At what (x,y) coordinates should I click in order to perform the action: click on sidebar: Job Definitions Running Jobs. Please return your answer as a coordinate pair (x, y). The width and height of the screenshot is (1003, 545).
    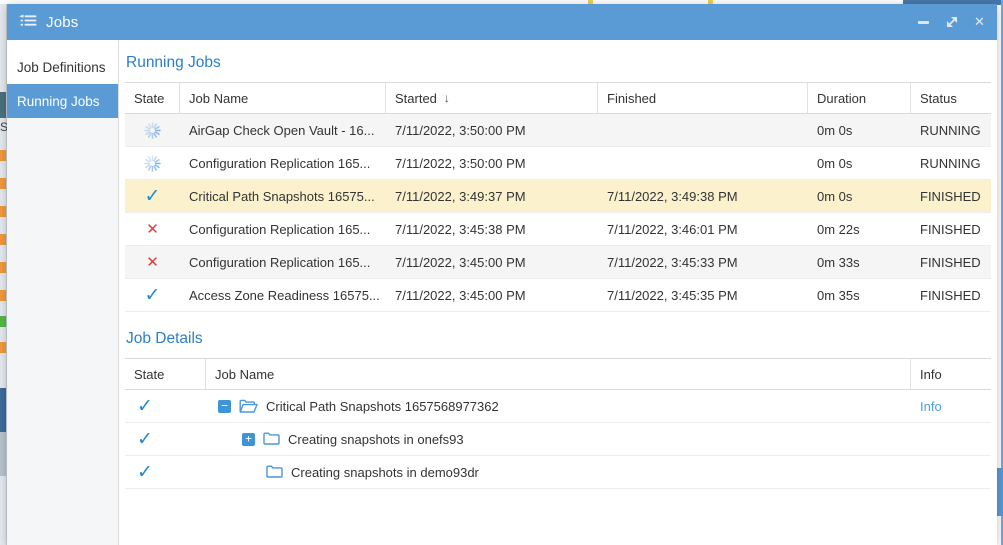
    Looking at the image, I should click on (63, 292).